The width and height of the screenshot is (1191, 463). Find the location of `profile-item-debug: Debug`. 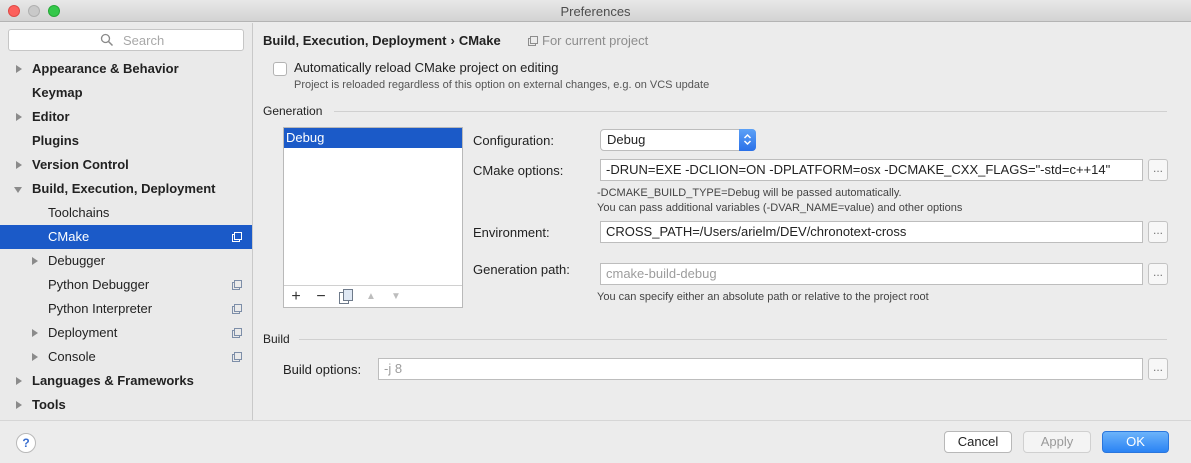

profile-item-debug: Debug is located at coordinates (373, 138).